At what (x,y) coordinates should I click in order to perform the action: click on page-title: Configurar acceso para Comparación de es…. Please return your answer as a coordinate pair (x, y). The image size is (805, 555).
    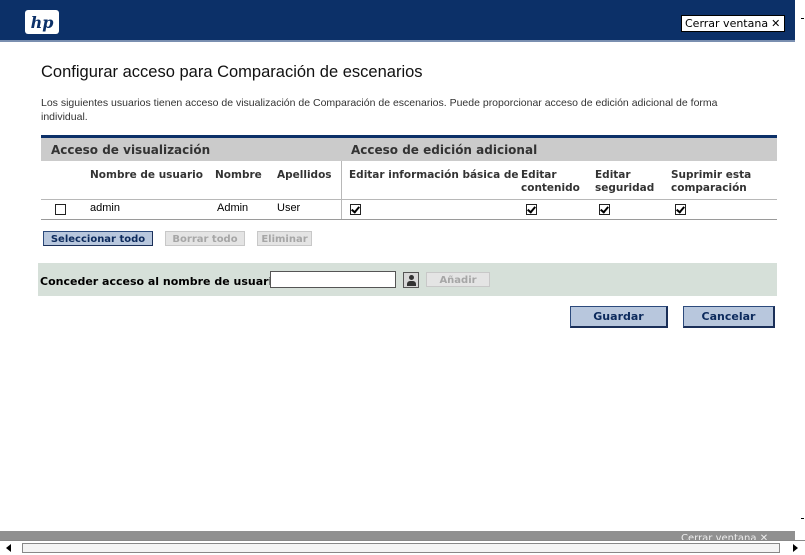
    Looking at the image, I should click on (232, 72).